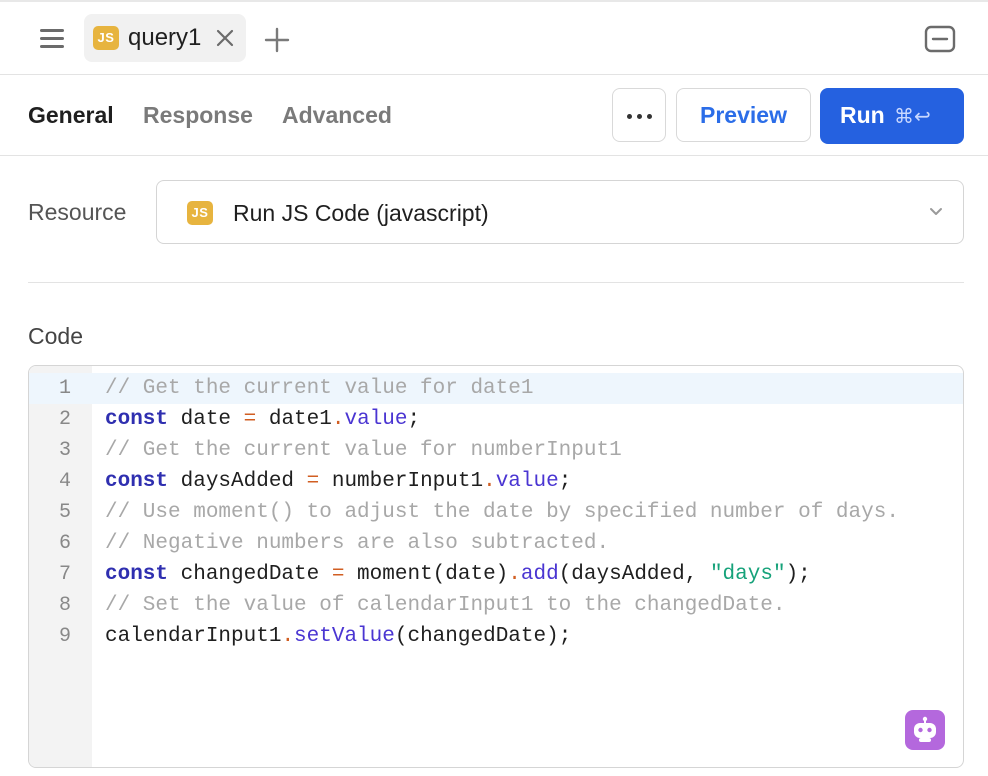 The image size is (988, 776). Describe the element at coordinates (747, 574) in the screenshot. I see `code-token: "days"` at that location.